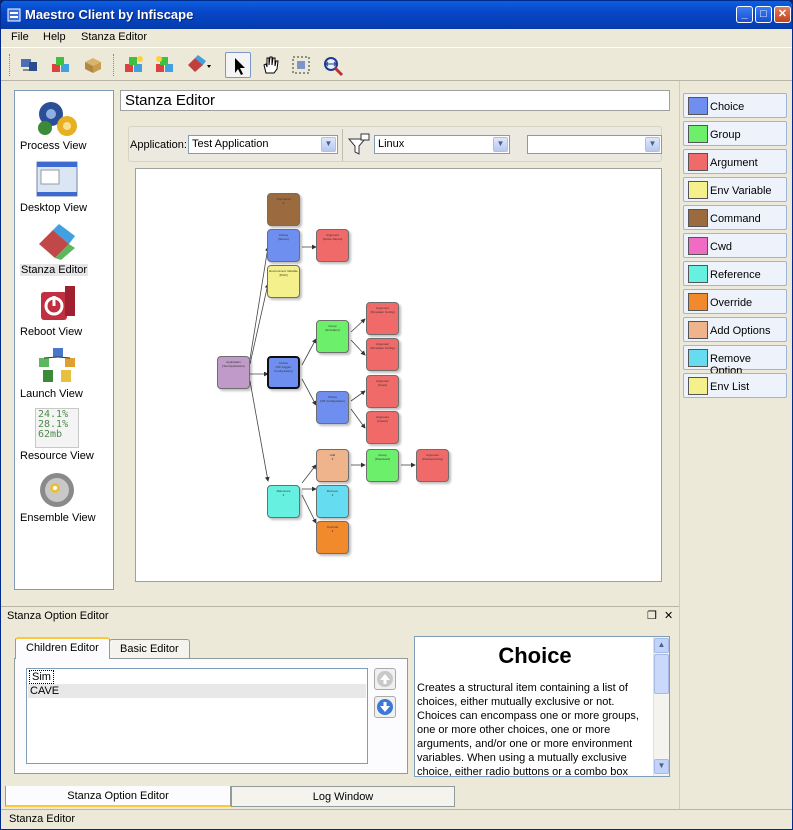 This screenshot has height=830, width=793. I want to click on graph-node-env-variable: Environment Variable [Path], so click(283, 281).